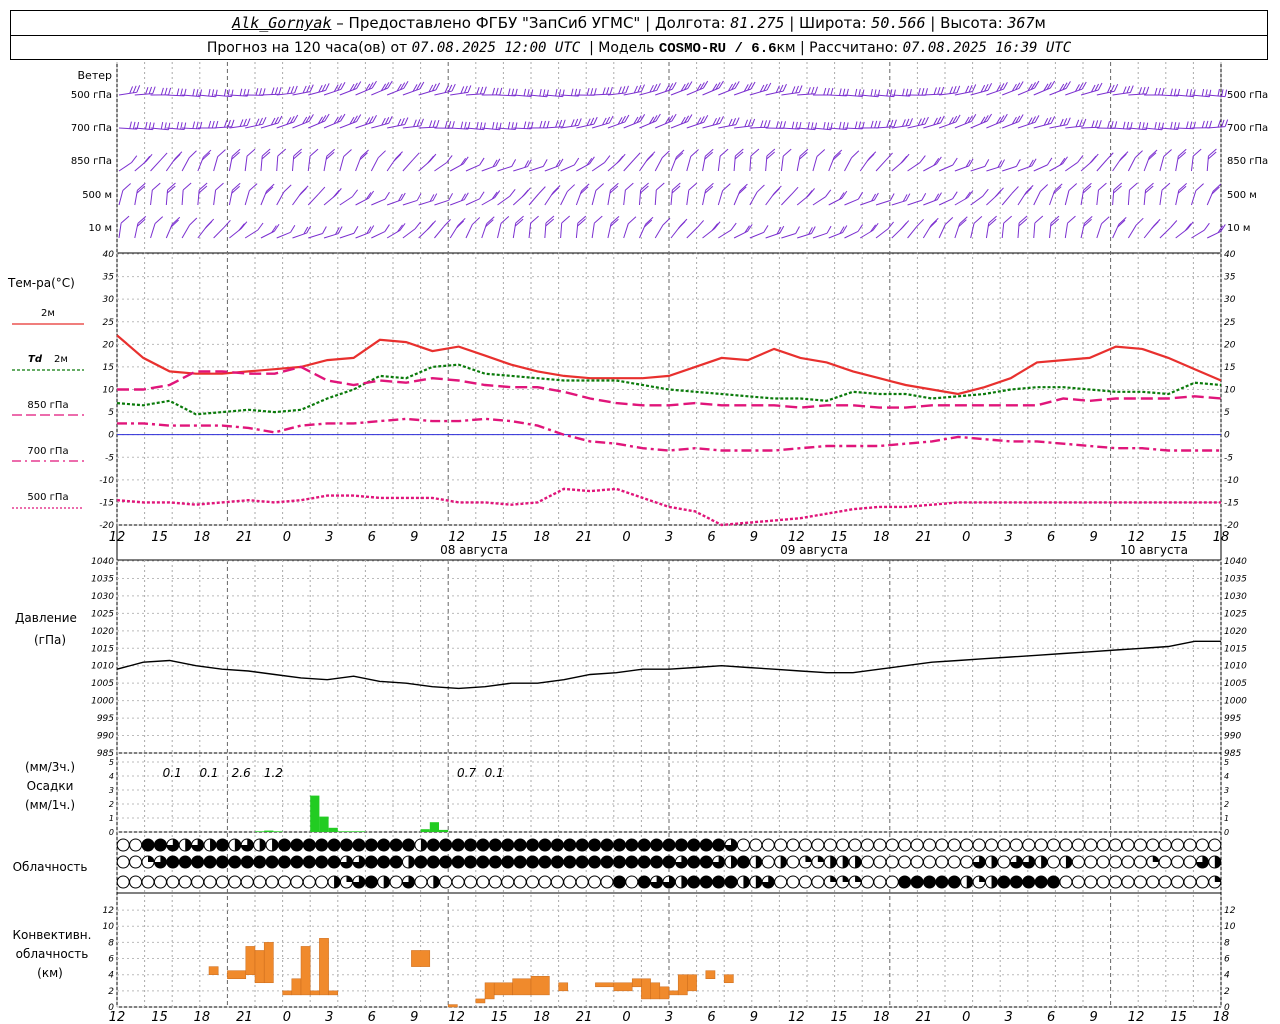 This screenshot has width=1280, height=1024. What do you see at coordinates (669, 1017) in the screenshot?
I see `conv-x-tick: 3` at bounding box center [669, 1017].